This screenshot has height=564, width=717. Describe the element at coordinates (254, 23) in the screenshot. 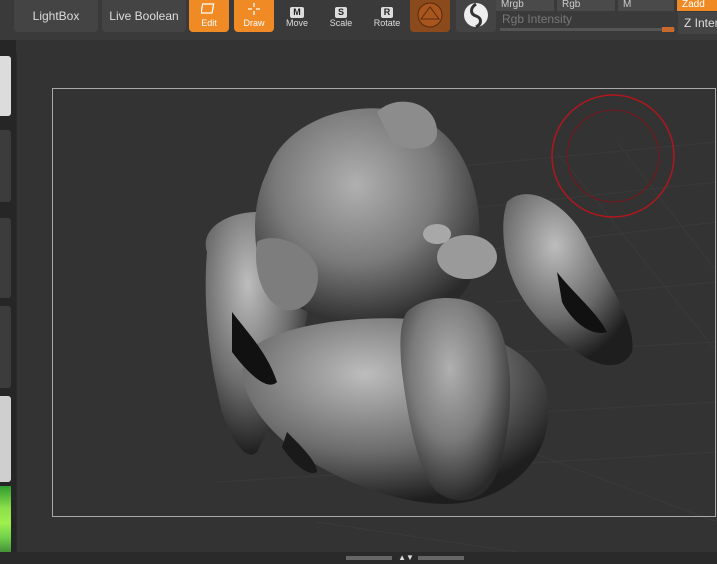

I see `draw-label: Draw` at that location.